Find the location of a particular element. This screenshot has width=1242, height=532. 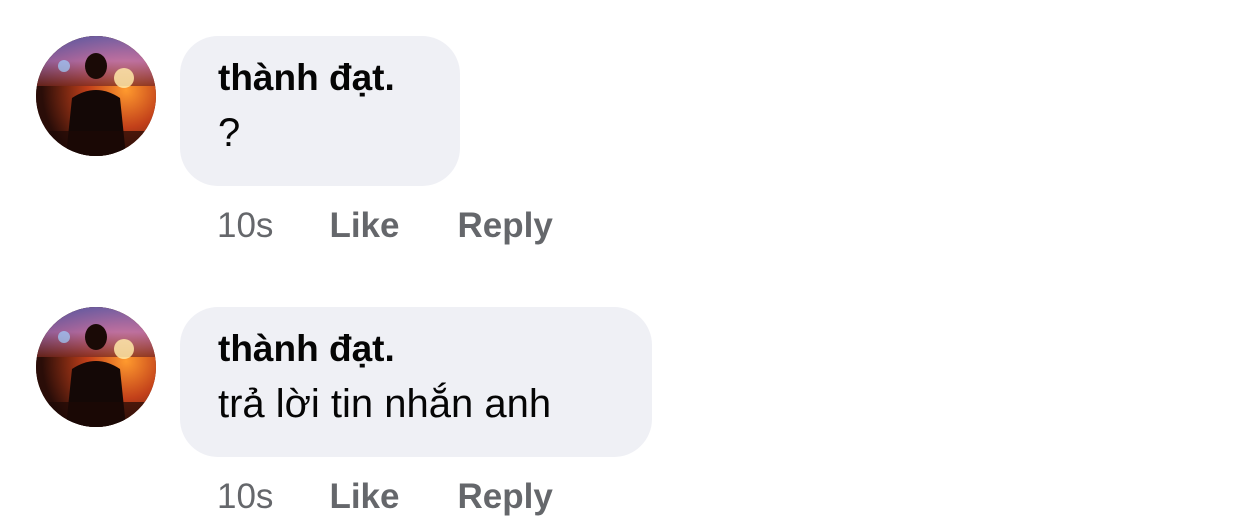

comment-text: trả lời tin nhắn anh is located at coordinates (385, 404).